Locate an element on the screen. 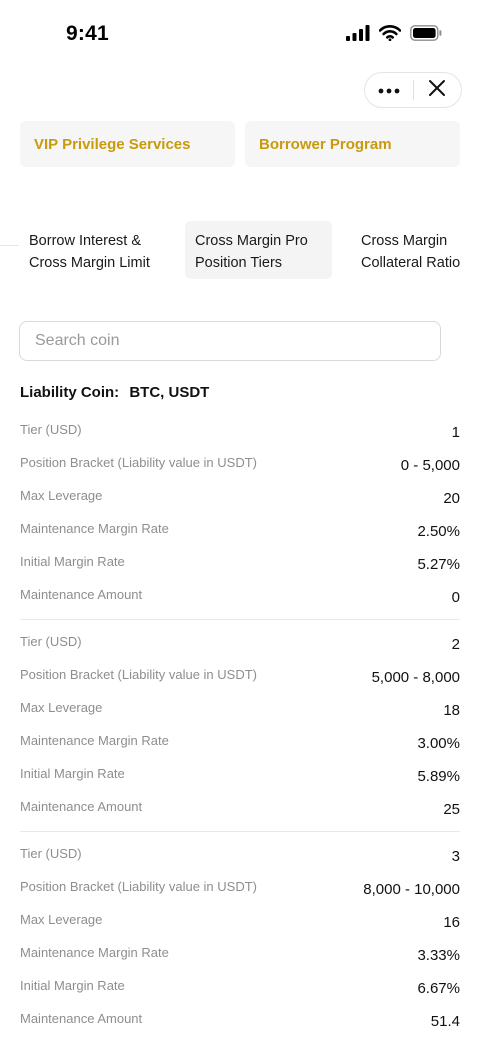 This screenshot has width=480, height=1040. maintenance-amount-row: Maintenance Amount 0 is located at coordinates (240, 595).